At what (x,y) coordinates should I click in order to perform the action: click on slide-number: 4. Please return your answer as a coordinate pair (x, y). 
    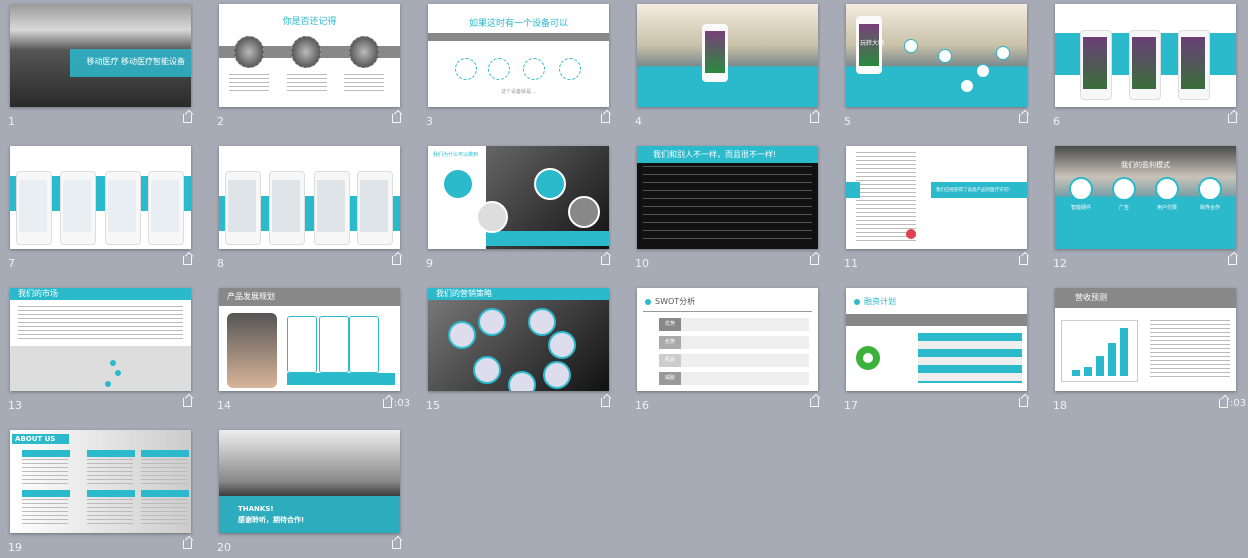
    Looking at the image, I should click on (638, 121).